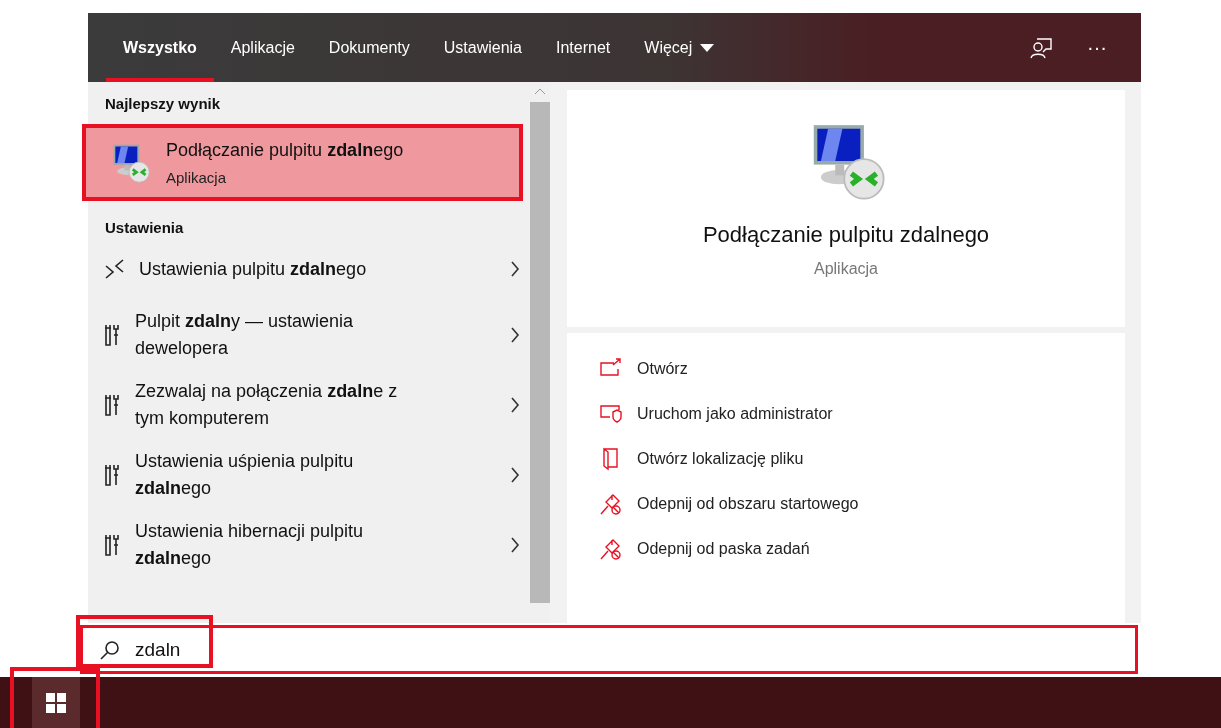 This screenshot has width=1221, height=728. Describe the element at coordinates (244, 334) in the screenshot. I see `item-label: Pulpit zdalny — ustawienia dewelopera` at that location.